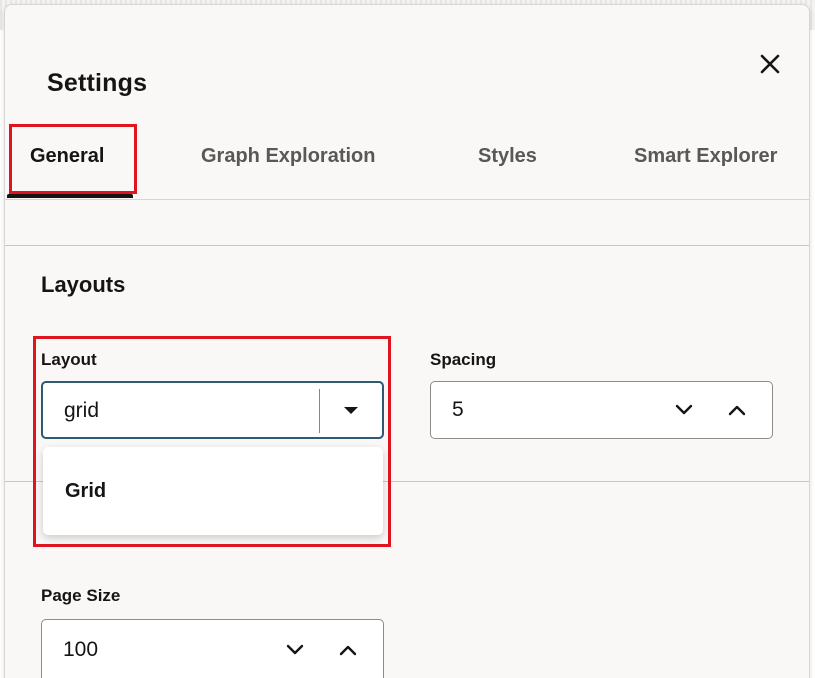 This screenshot has height=678, width=815. Describe the element at coordinates (85, 491) in the screenshot. I see `layout-option-grid: Grid` at that location.